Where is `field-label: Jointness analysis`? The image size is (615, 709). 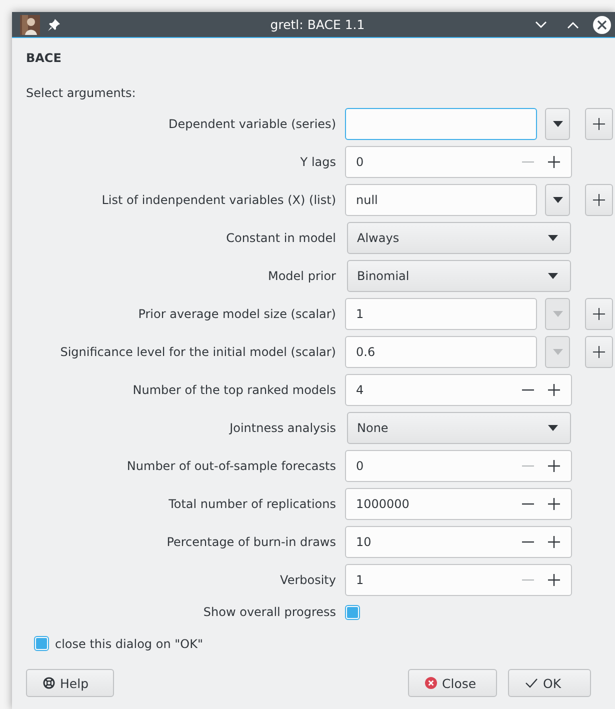
field-label: Jointness analysis is located at coordinates (282, 428).